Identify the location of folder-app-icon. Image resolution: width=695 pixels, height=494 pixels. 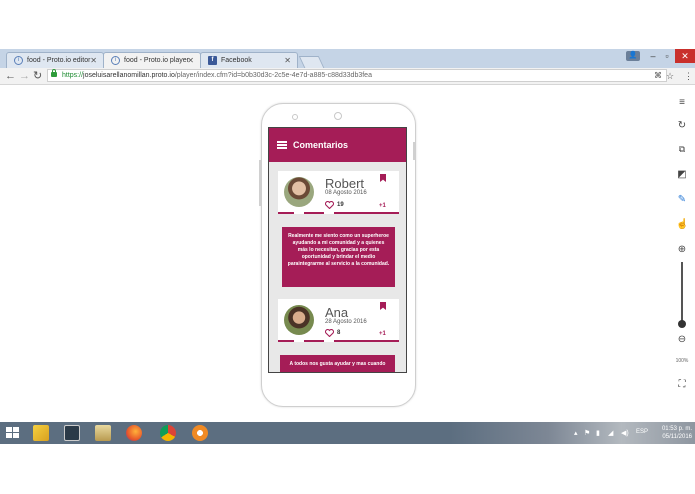
(41, 433).